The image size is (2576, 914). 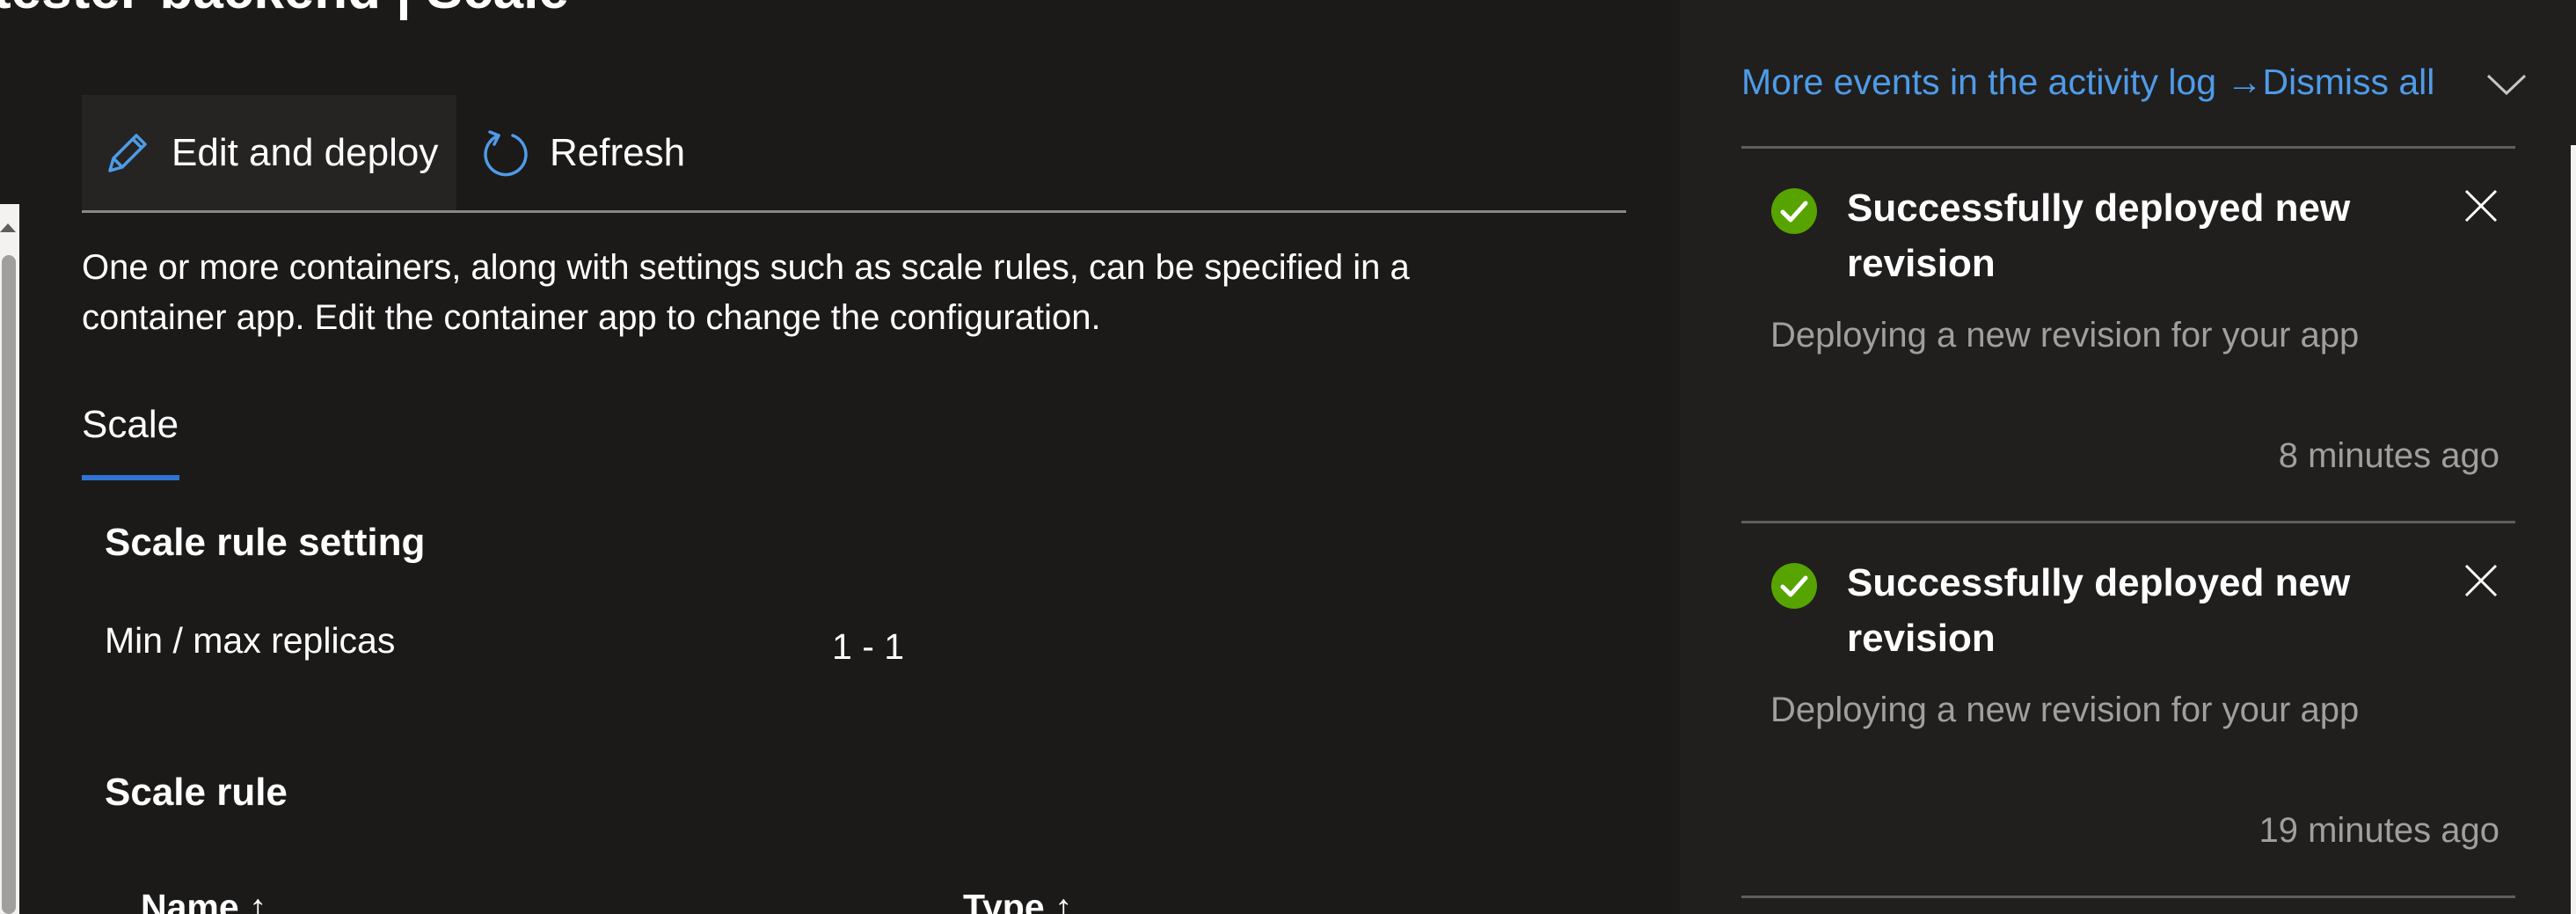 I want to click on refresh-button: Refresh, so click(x=574, y=152).